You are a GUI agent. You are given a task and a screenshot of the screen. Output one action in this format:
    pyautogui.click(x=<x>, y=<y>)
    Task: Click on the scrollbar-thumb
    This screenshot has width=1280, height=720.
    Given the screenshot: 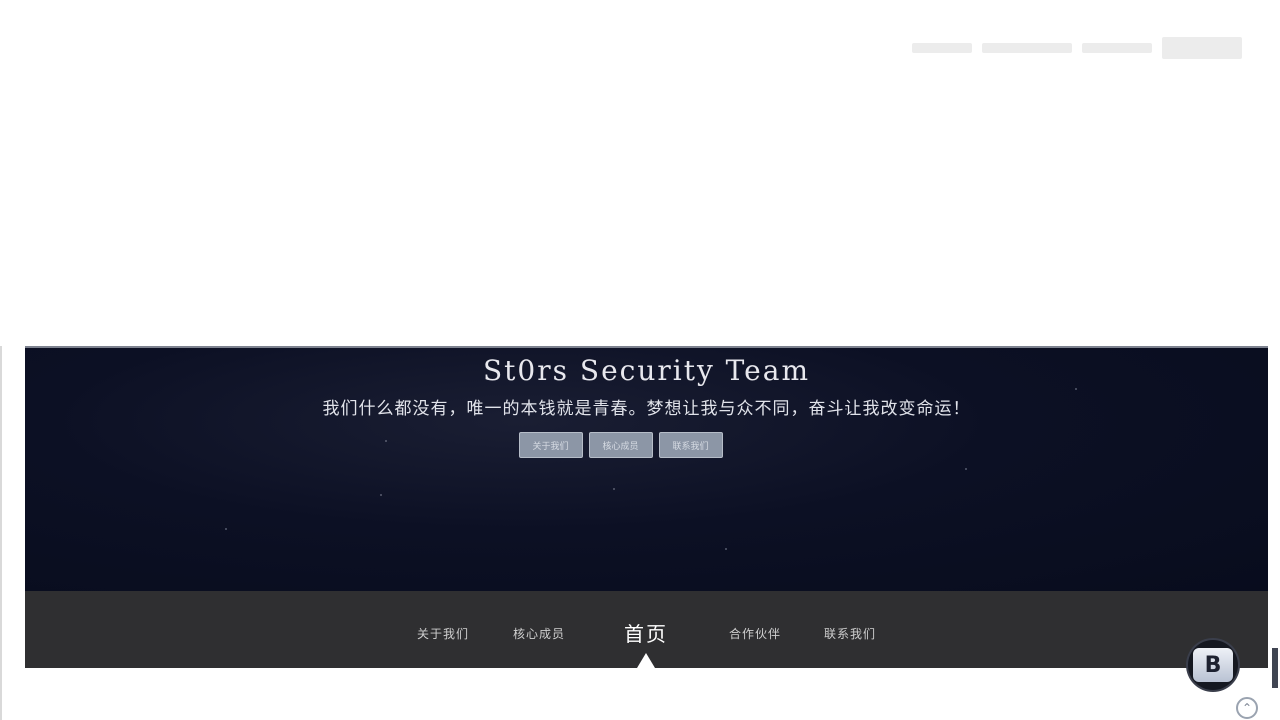 What is the action you would take?
    pyautogui.click(x=1275, y=668)
    